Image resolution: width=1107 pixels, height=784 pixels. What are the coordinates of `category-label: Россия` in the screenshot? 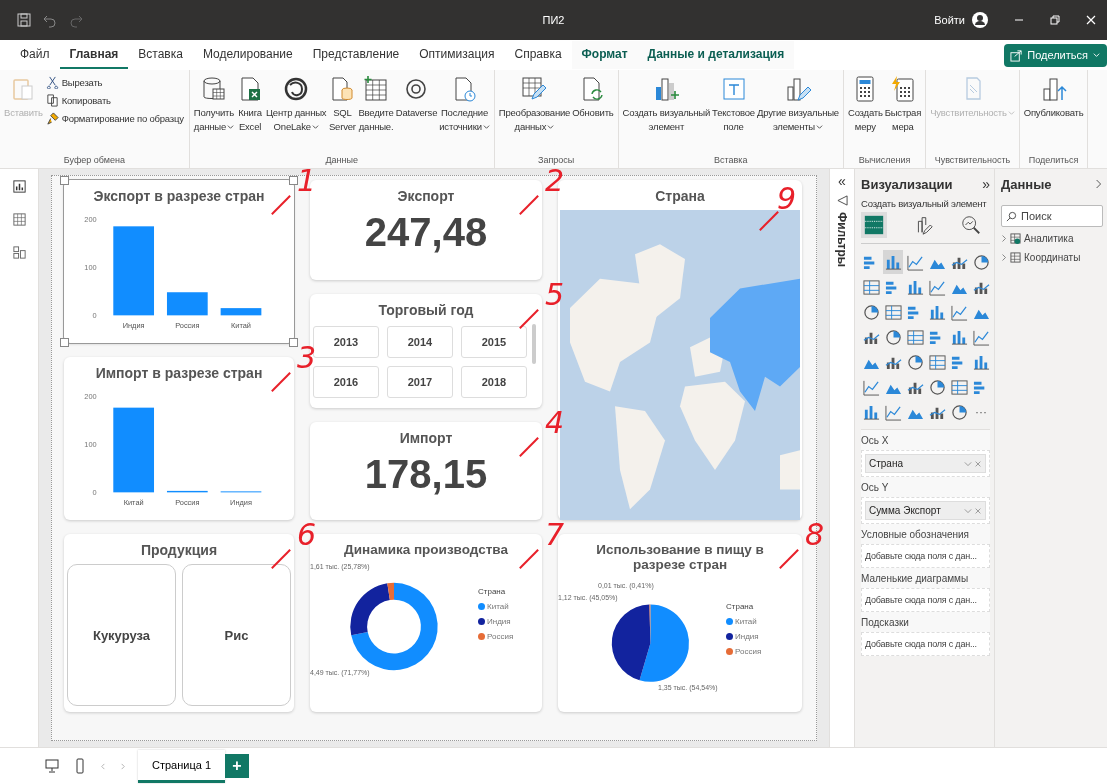 It's located at (187, 503).